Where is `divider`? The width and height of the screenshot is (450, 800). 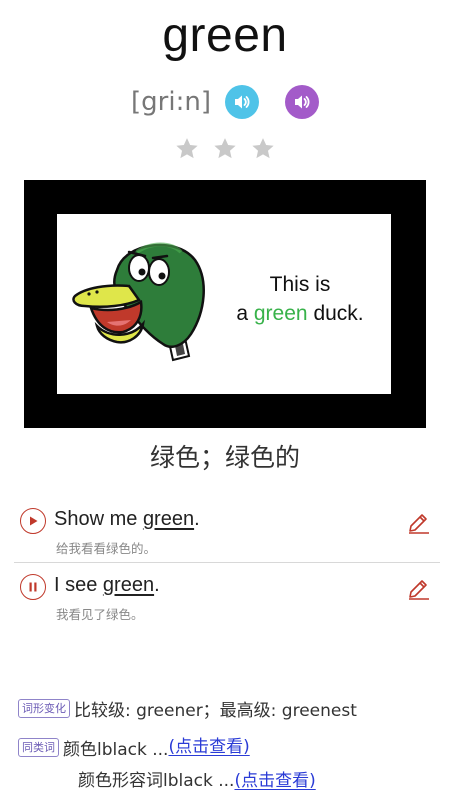 divider is located at coordinates (227, 562).